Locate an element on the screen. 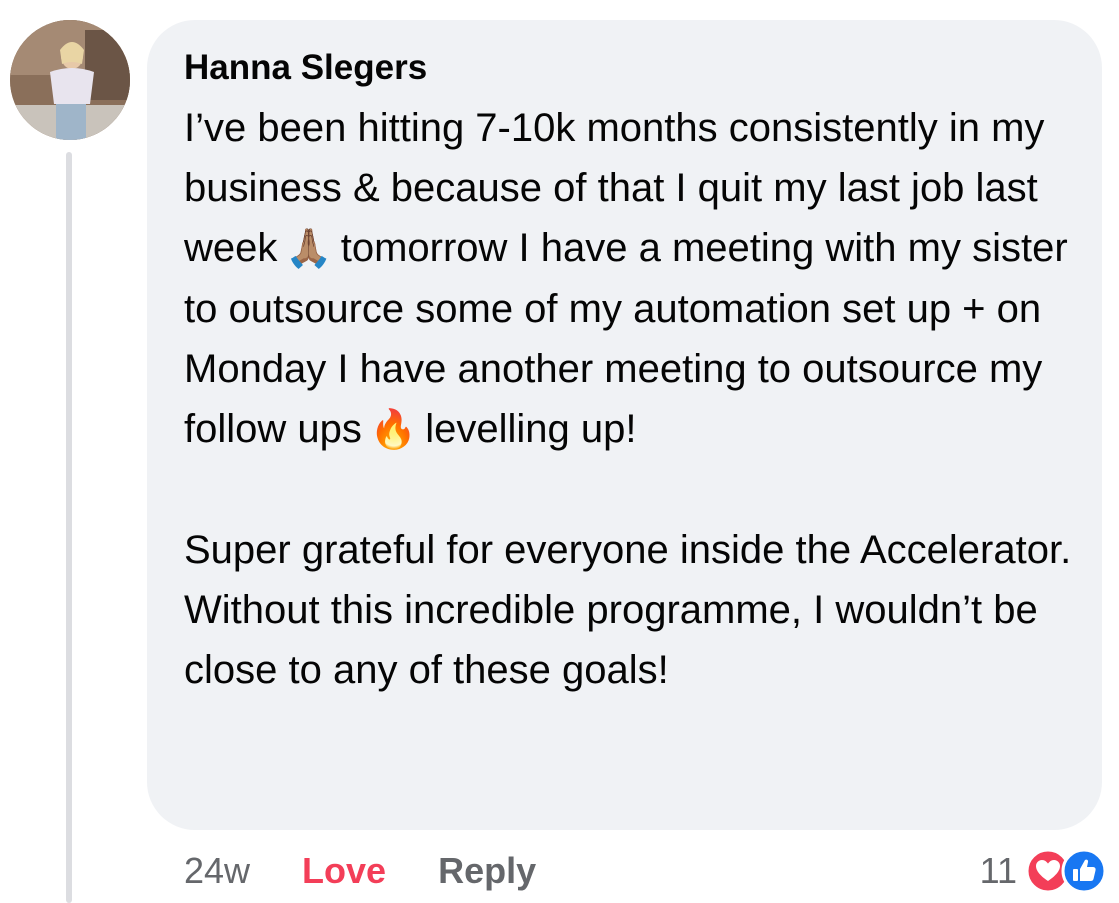 The image size is (1119, 903). thread-line is located at coordinates (69, 527).